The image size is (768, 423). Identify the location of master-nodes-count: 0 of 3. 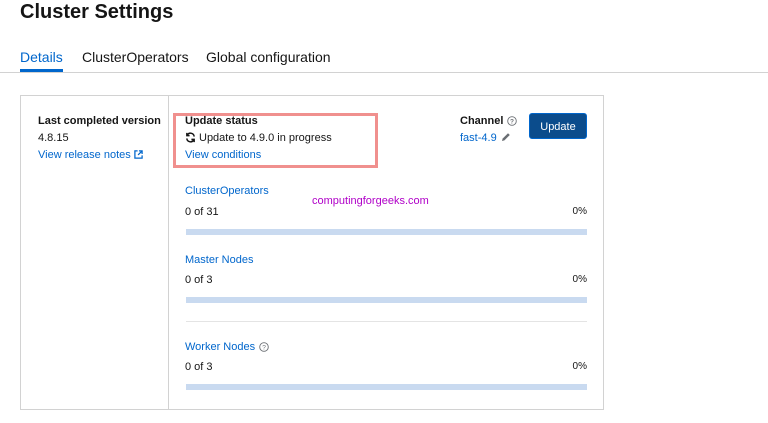
(199, 280).